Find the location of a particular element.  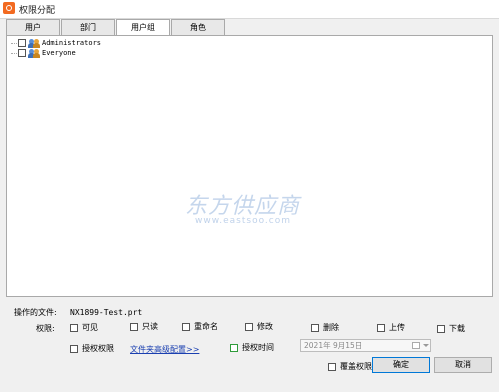

window-title: 权限分配 is located at coordinates (37, 11).